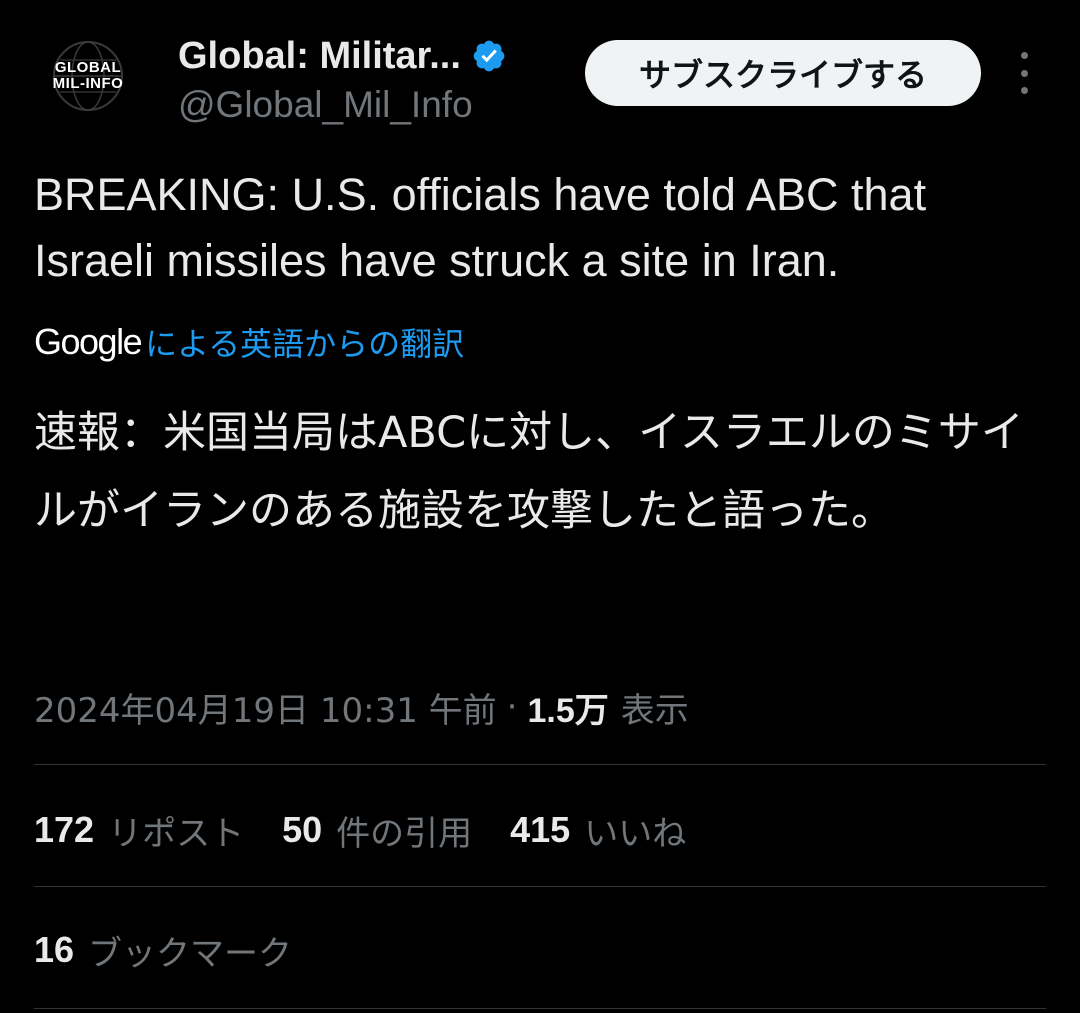 The width and height of the screenshot is (1080, 1013). What do you see at coordinates (304, 342) in the screenshot?
I see `translation-link: による英語からの翻訳` at bounding box center [304, 342].